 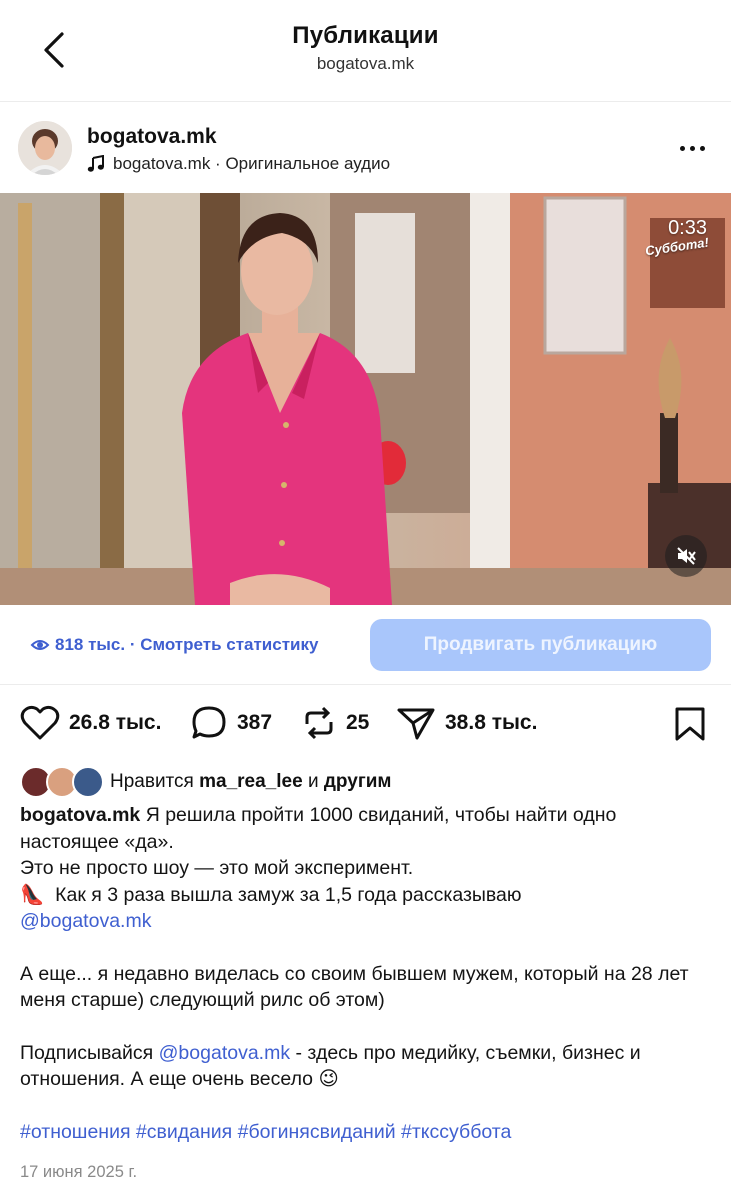 I want to click on views-label: 818 тыс. · Смотреть статистику, so click(x=187, y=644).